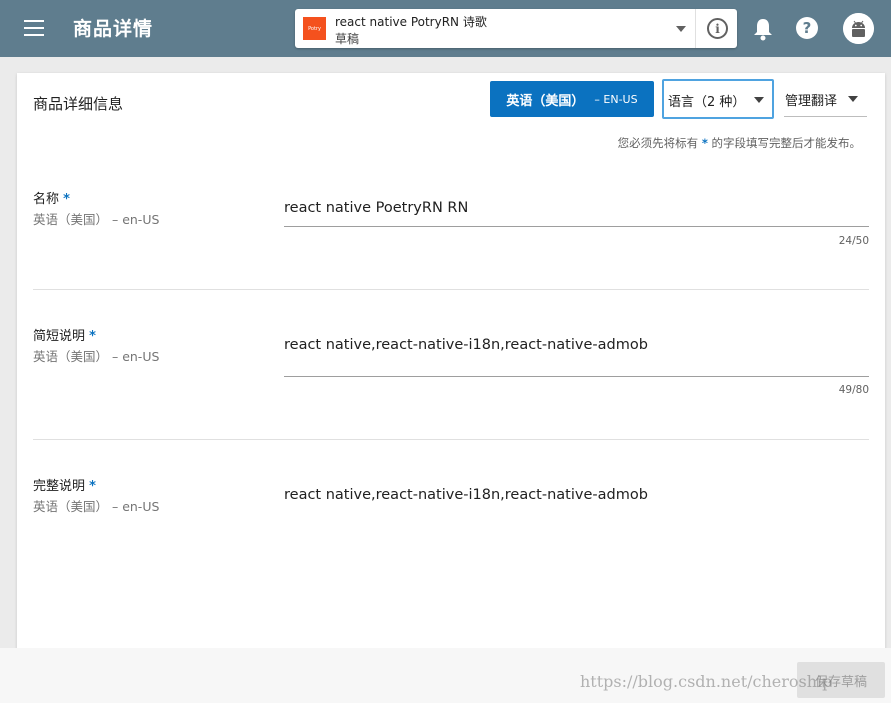 This screenshot has height=703, width=891. Describe the element at coordinates (46, 199) in the screenshot. I see `name-label-text: 名称` at that location.